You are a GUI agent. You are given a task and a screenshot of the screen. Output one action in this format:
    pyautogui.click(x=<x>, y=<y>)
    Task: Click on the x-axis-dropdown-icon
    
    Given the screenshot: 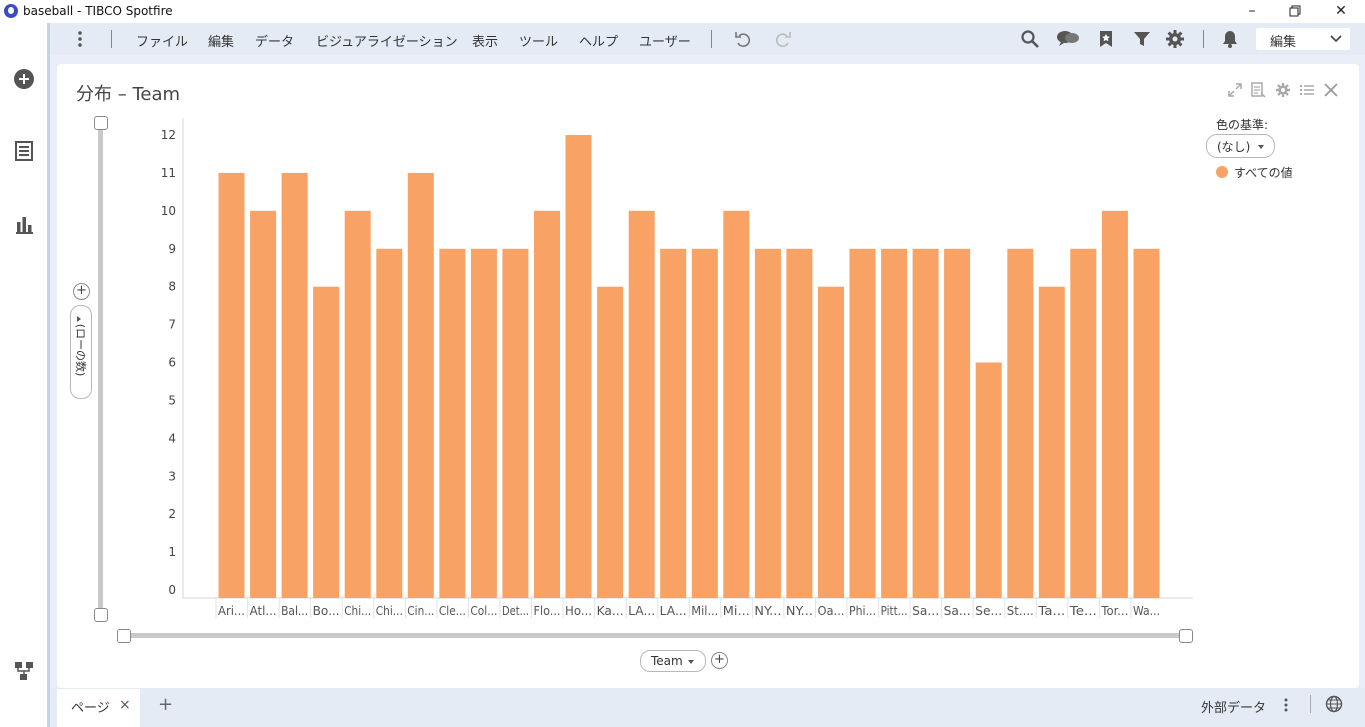 What is the action you would take?
    pyautogui.click(x=691, y=662)
    